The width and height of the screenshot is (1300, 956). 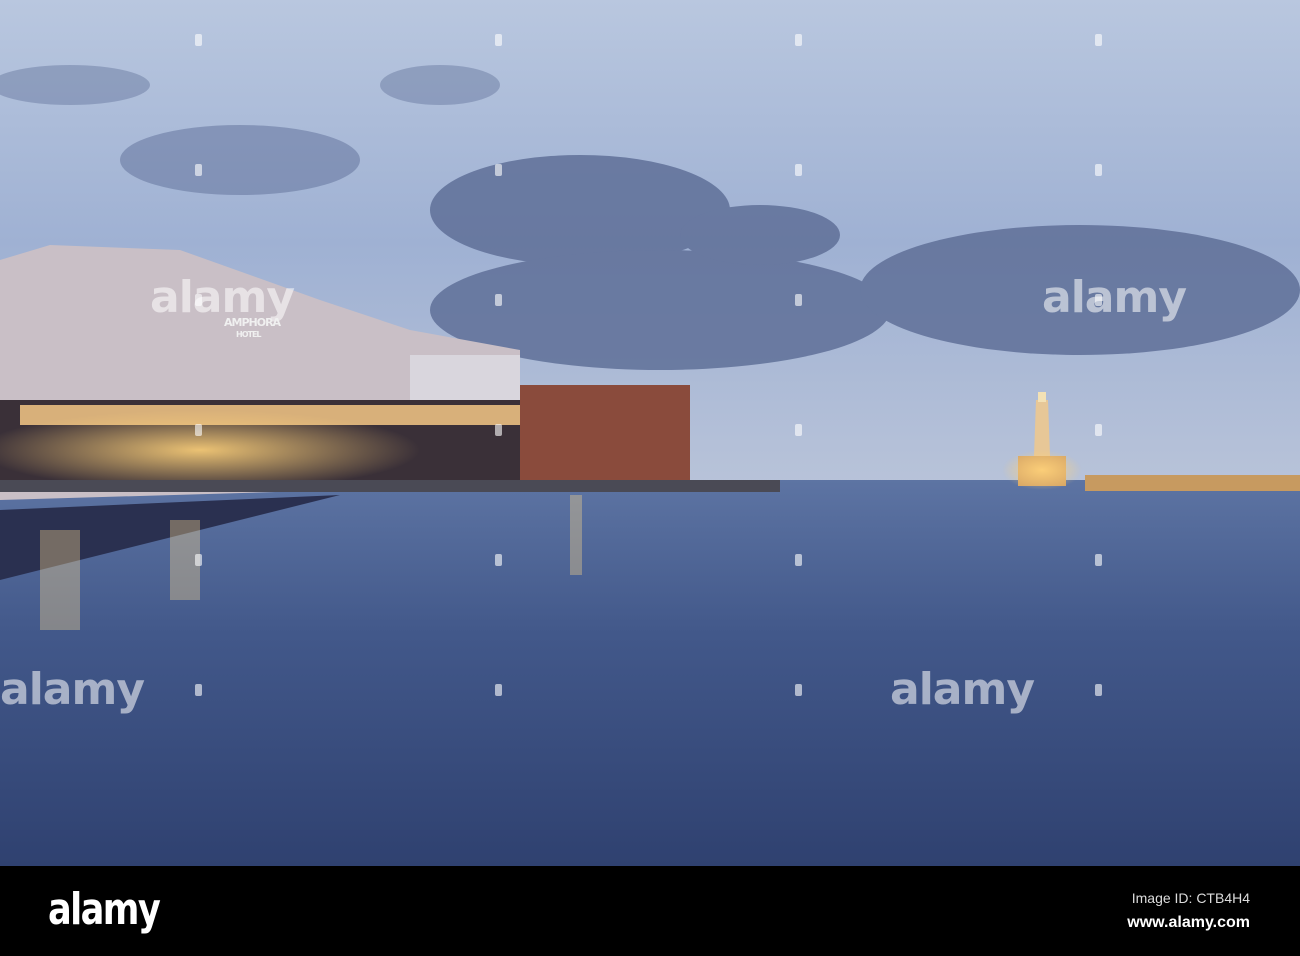 I want to click on image-id: Image ID: CTB4H4, so click(x=1190, y=898).